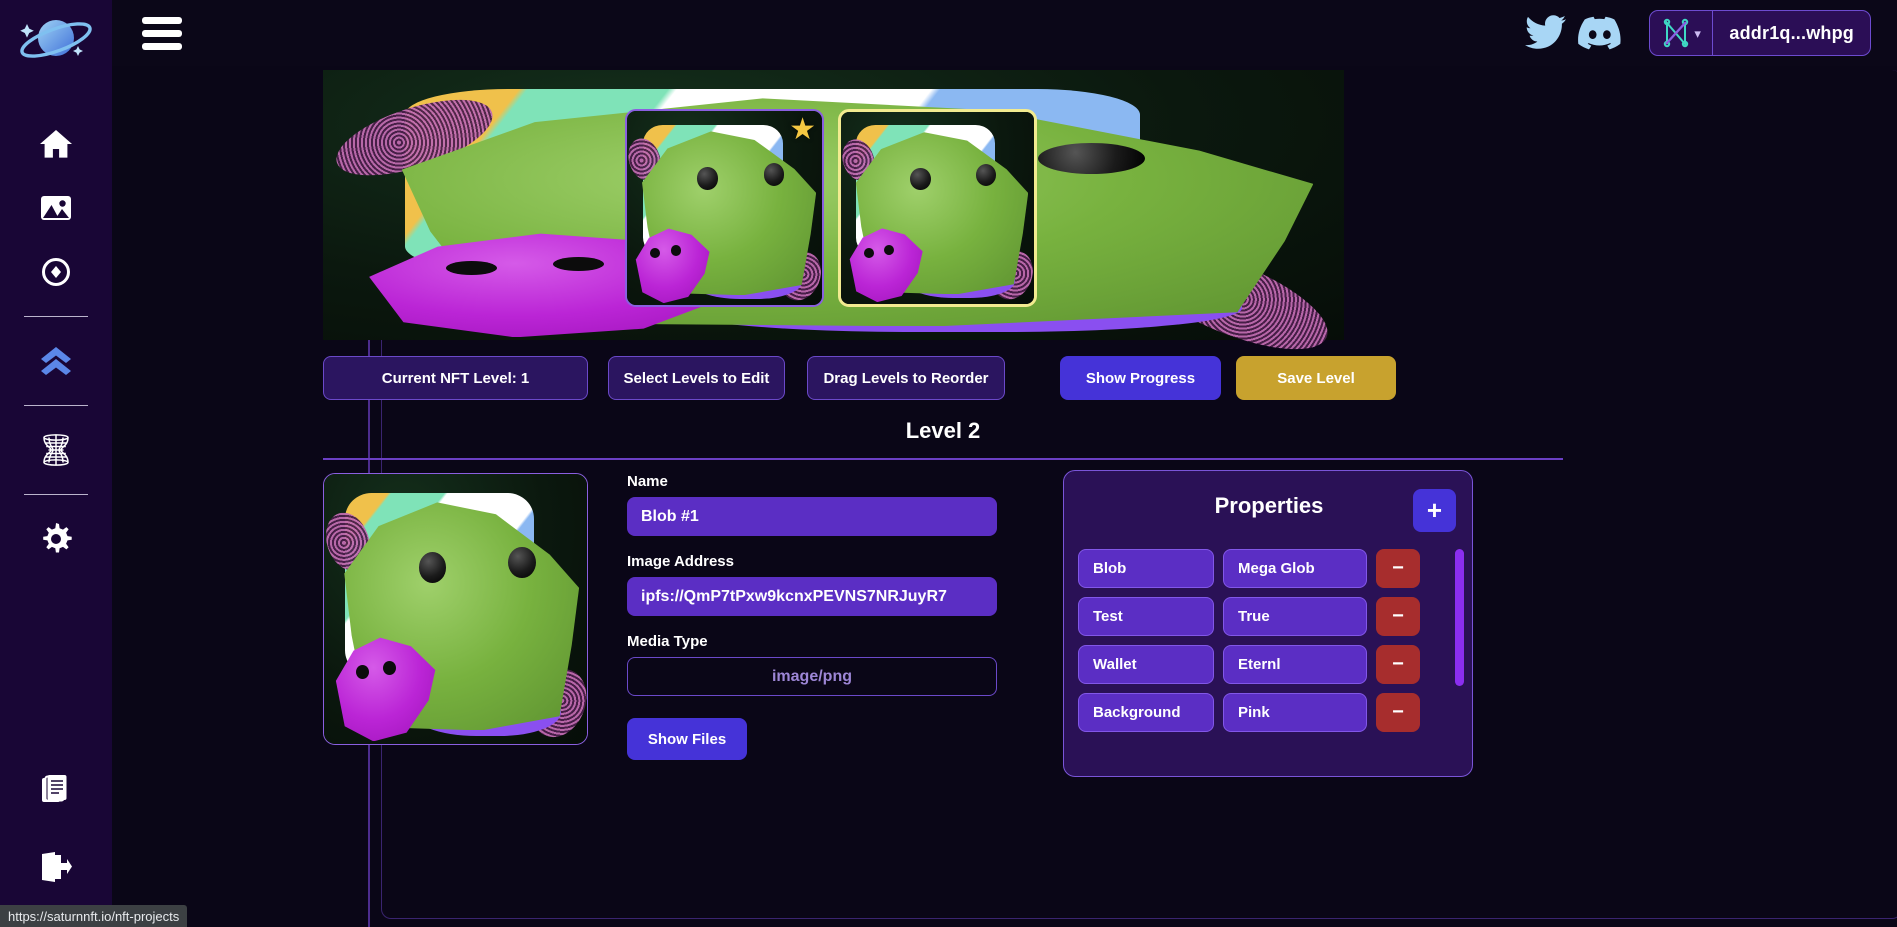 This screenshot has height=927, width=1897. I want to click on sidebar-item-projects, so click(56, 450).